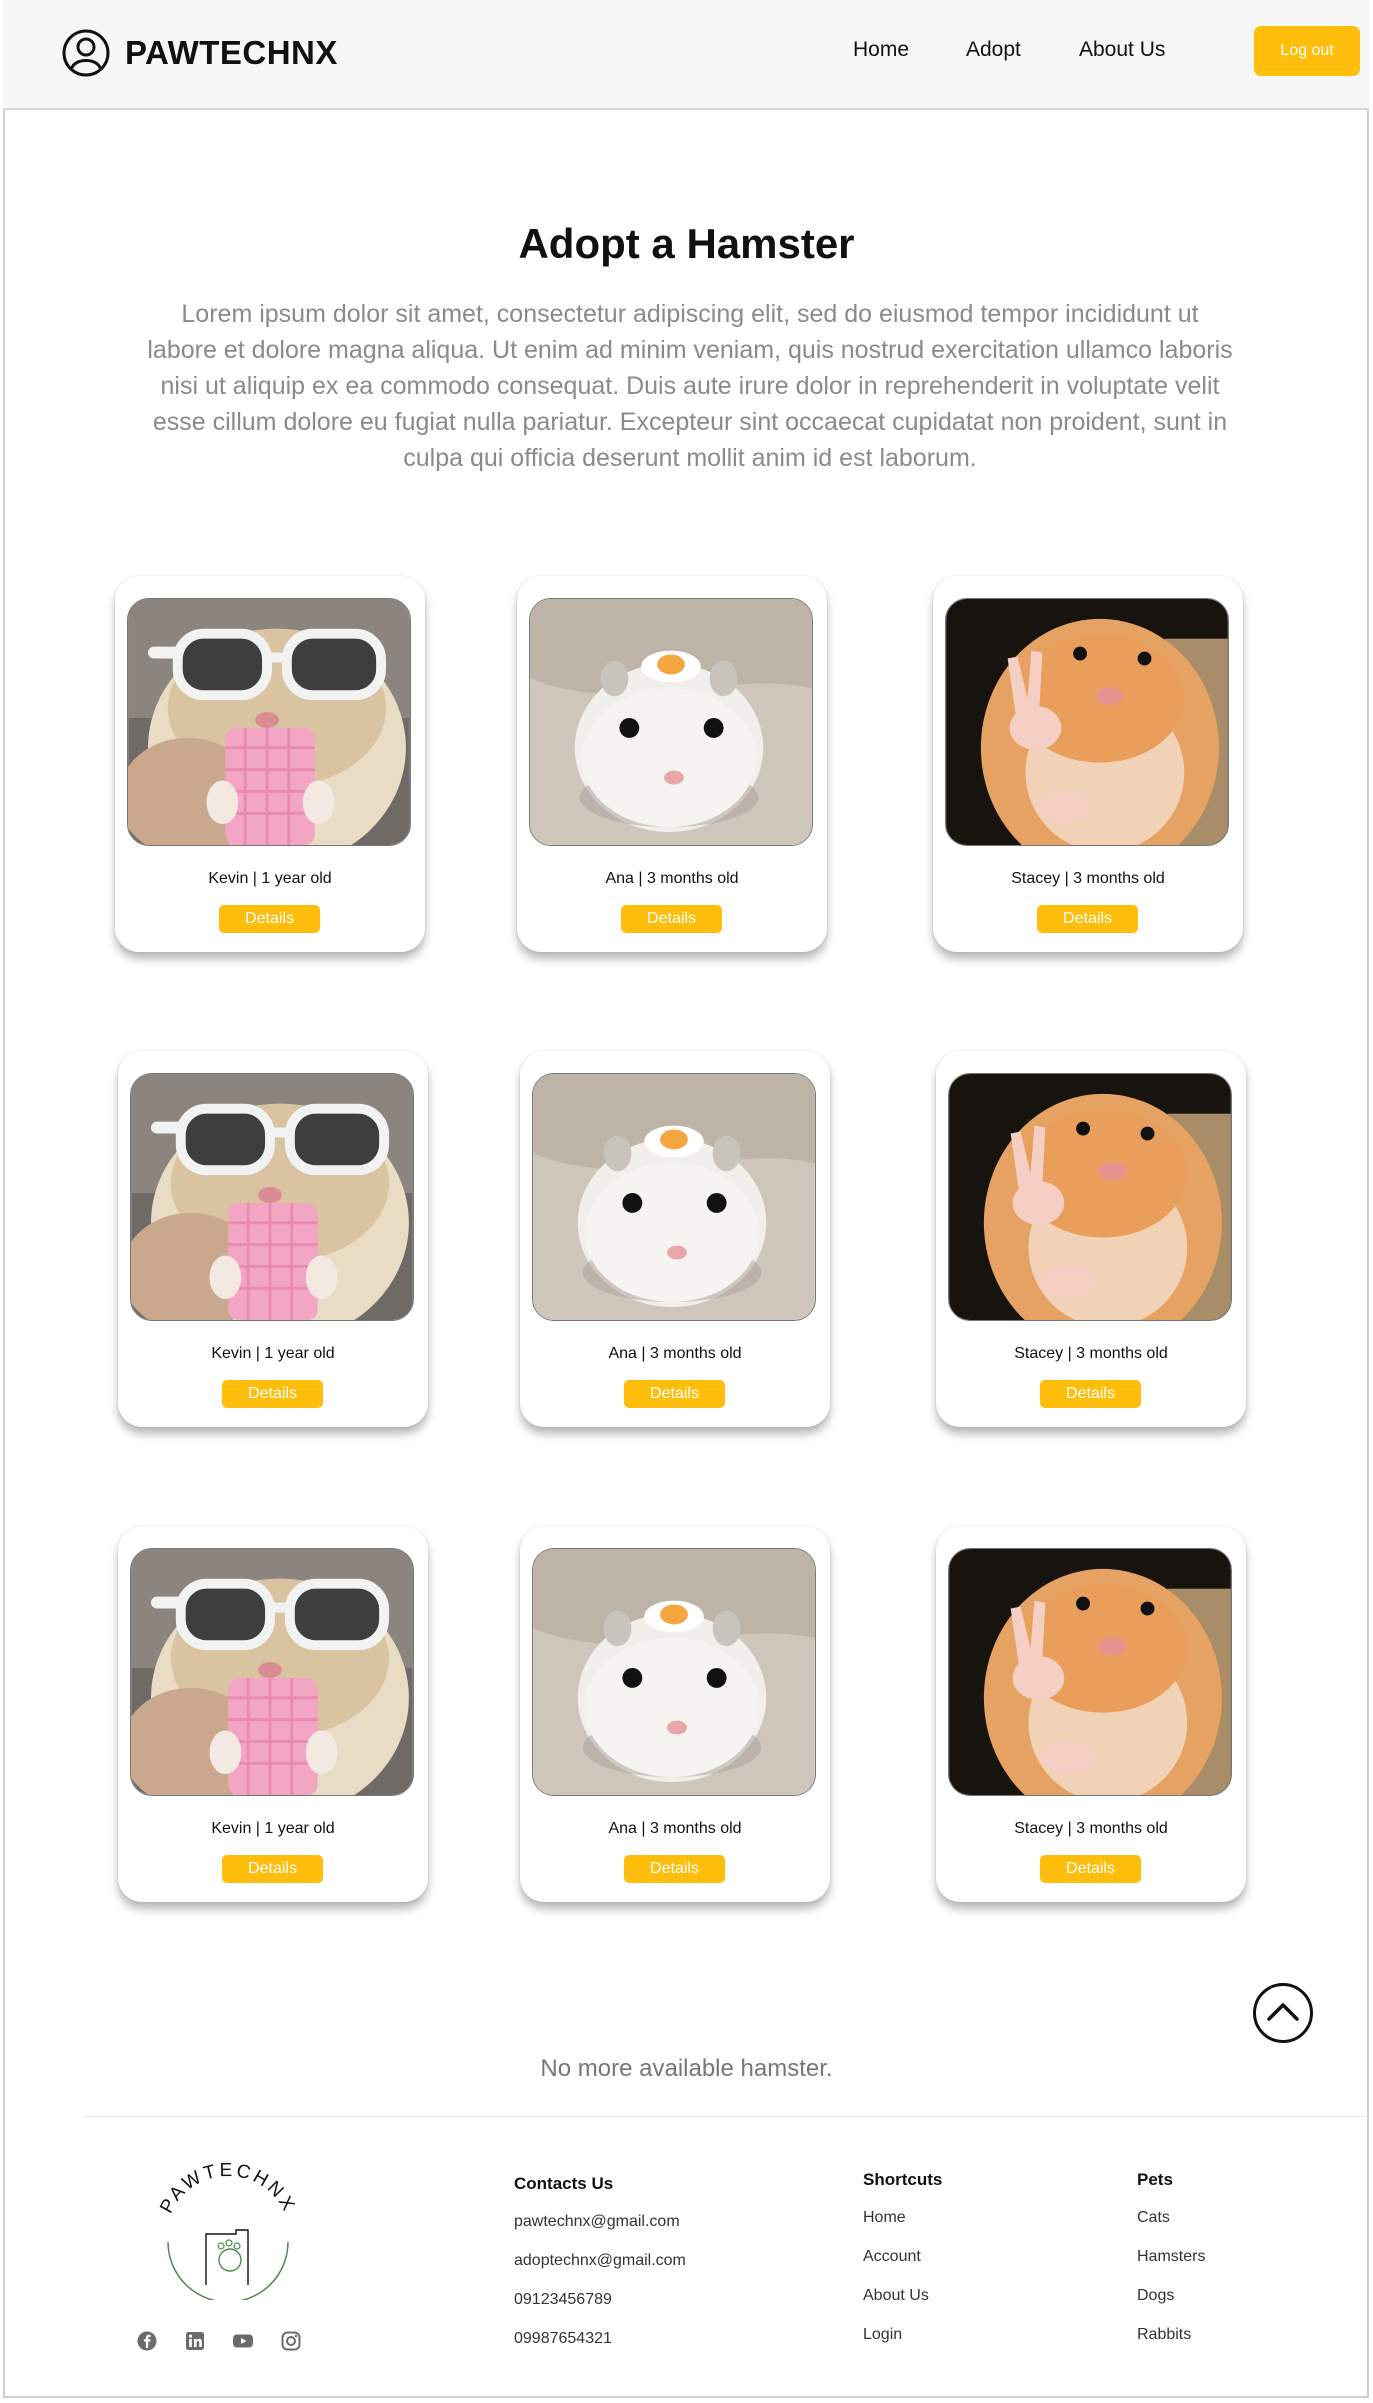 This screenshot has width=1373, height=2403. I want to click on nav-about-us: About Us, so click(1122, 50).